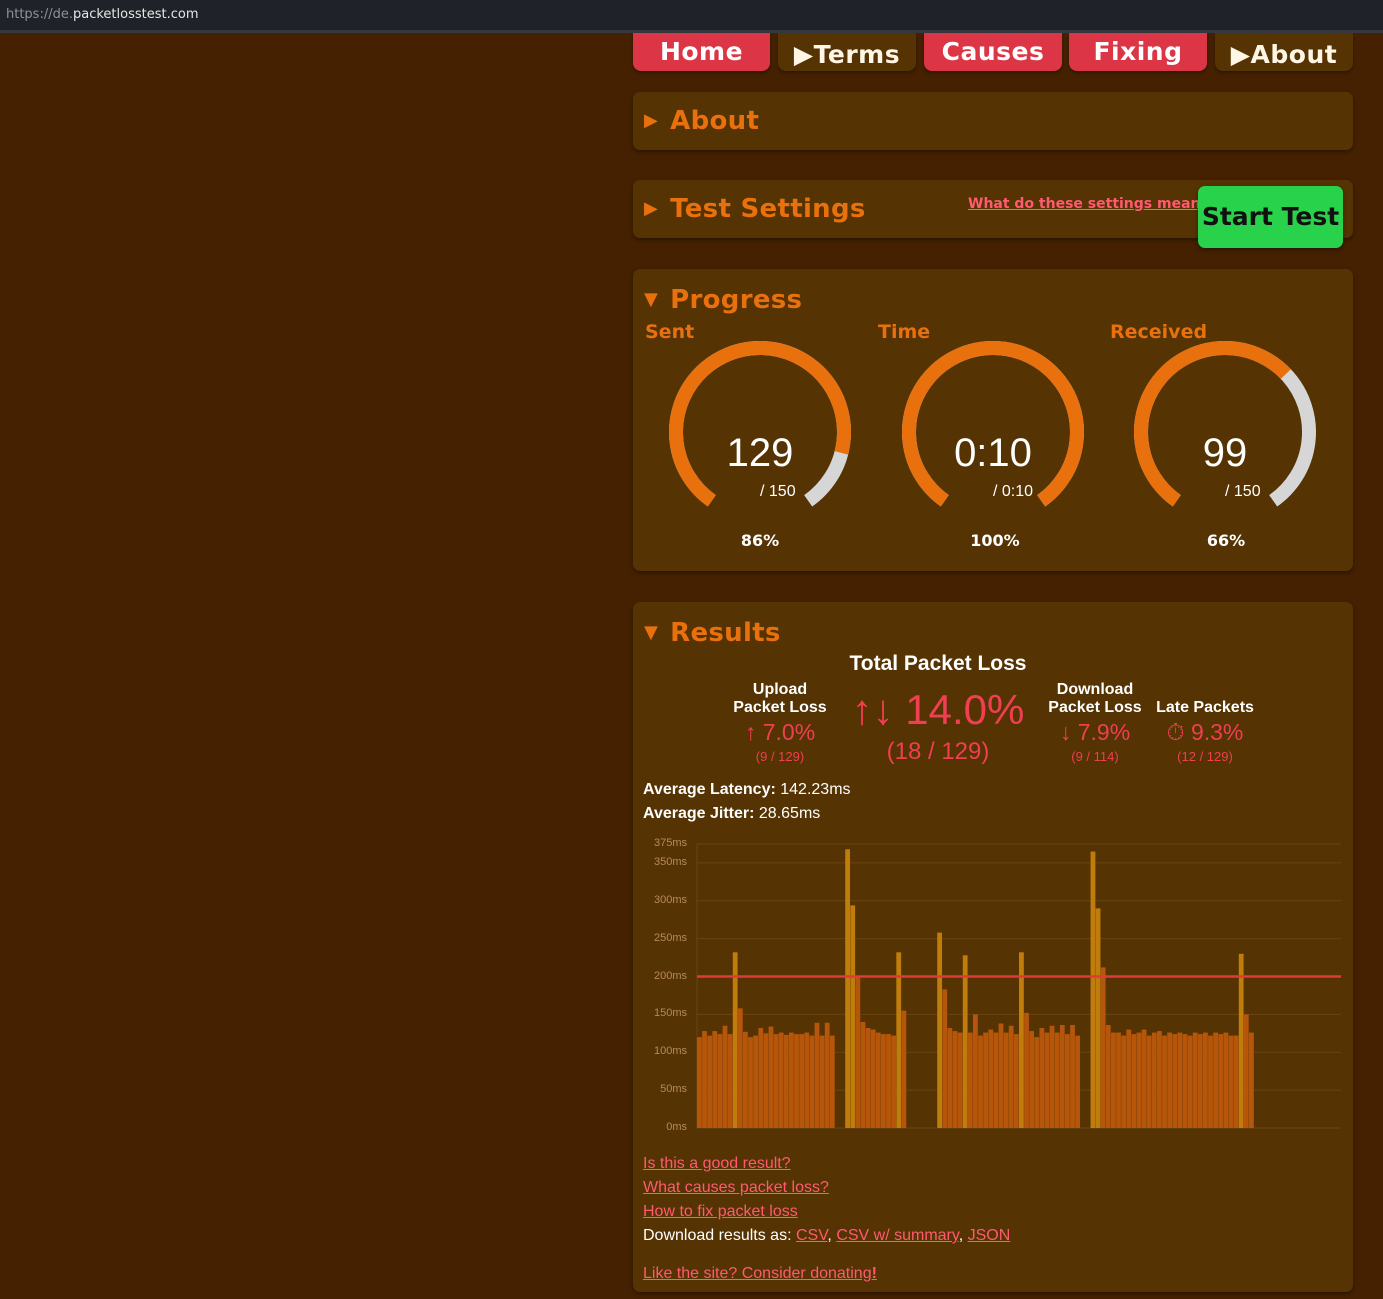  Describe the element at coordinates (1270, 217) in the screenshot. I see `start-test-button: Start Test` at that location.